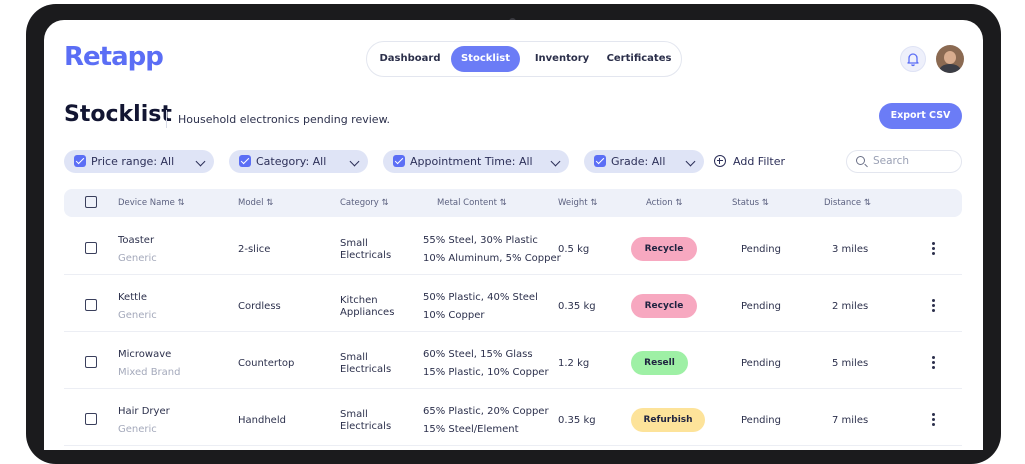 The width and height of the screenshot is (1025, 464). Describe the element at coordinates (664, 203) in the screenshot. I see `column-header-action: Action ⇅` at that location.